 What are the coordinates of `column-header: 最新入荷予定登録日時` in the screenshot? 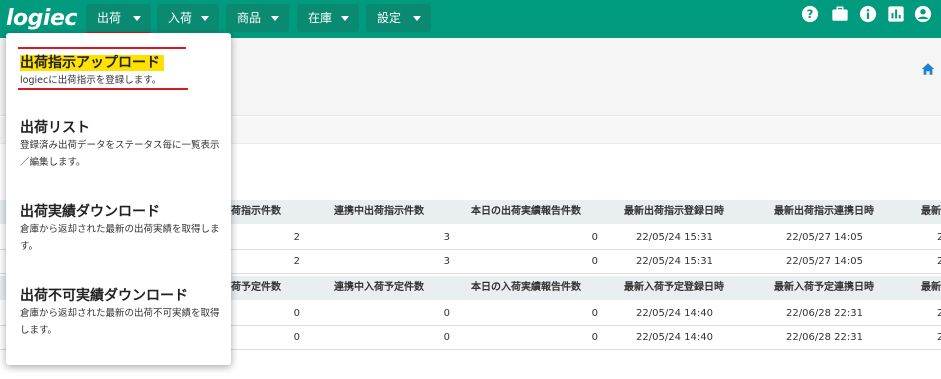 It's located at (674, 287).